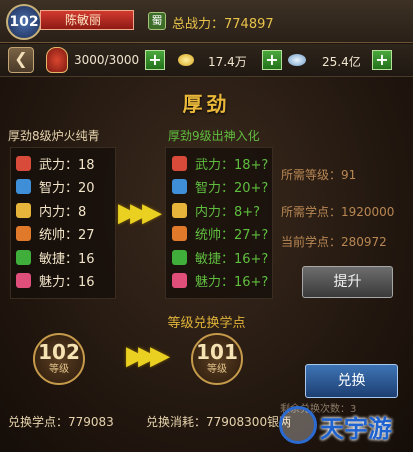 The width and height of the screenshot is (413, 452). What do you see at coordinates (206, 104) in the screenshot?
I see `skill-title: 厚劲` at bounding box center [206, 104].